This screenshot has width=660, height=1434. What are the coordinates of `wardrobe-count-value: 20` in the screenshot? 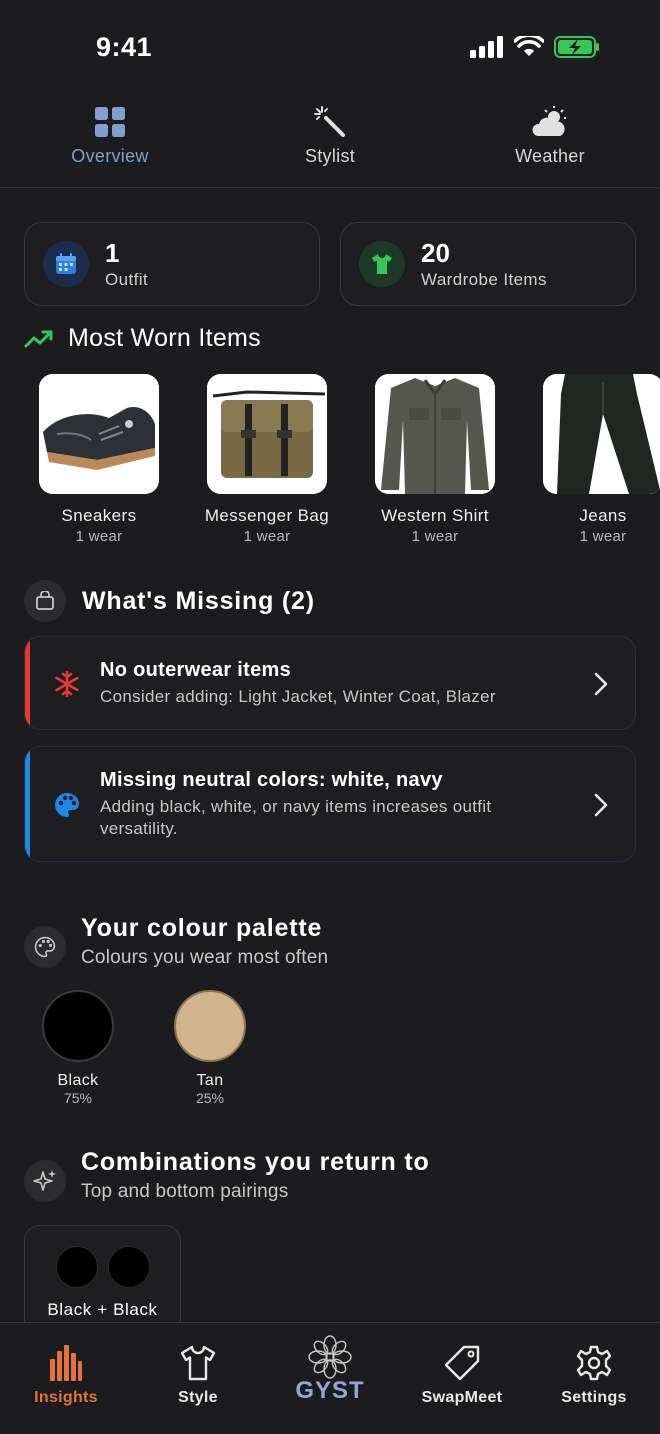 It's located at (435, 253).